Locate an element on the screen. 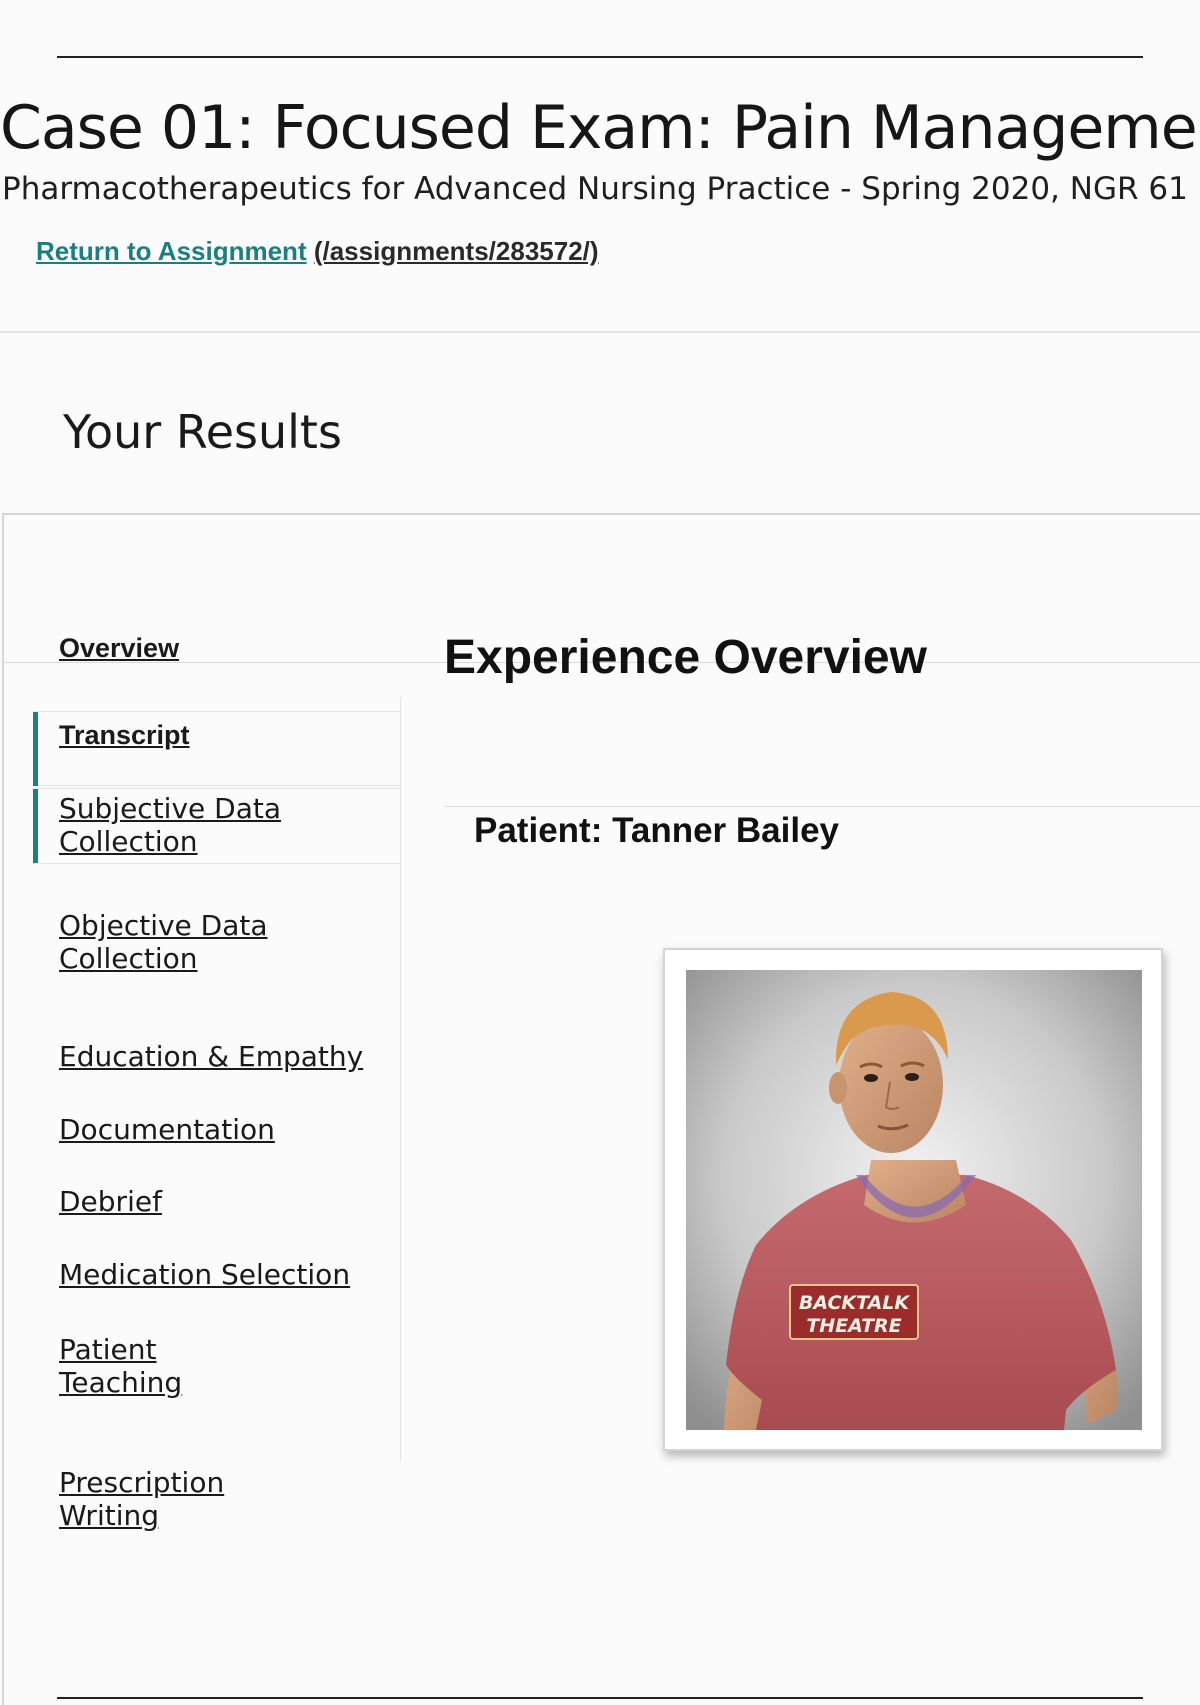 The image size is (1200, 1705). bottom-rule is located at coordinates (600, 1698).